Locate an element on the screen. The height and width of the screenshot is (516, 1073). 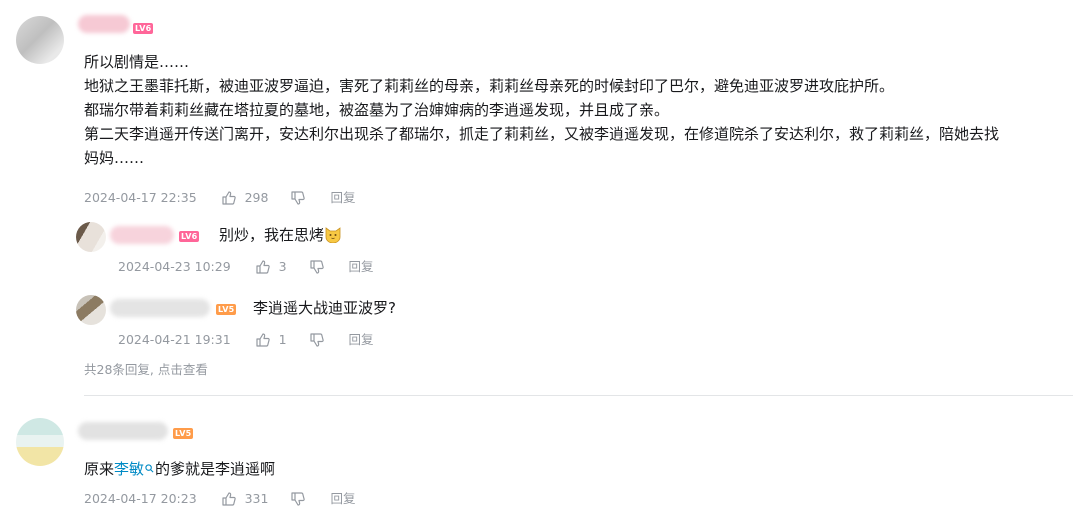
comment-line: 都瑞尔带着莉莉丝藏在塔拉夏的墓地，被盗墓为了治婶婶病的李逍遥发现，并且成了亲。 is located at coordinates (377, 110).